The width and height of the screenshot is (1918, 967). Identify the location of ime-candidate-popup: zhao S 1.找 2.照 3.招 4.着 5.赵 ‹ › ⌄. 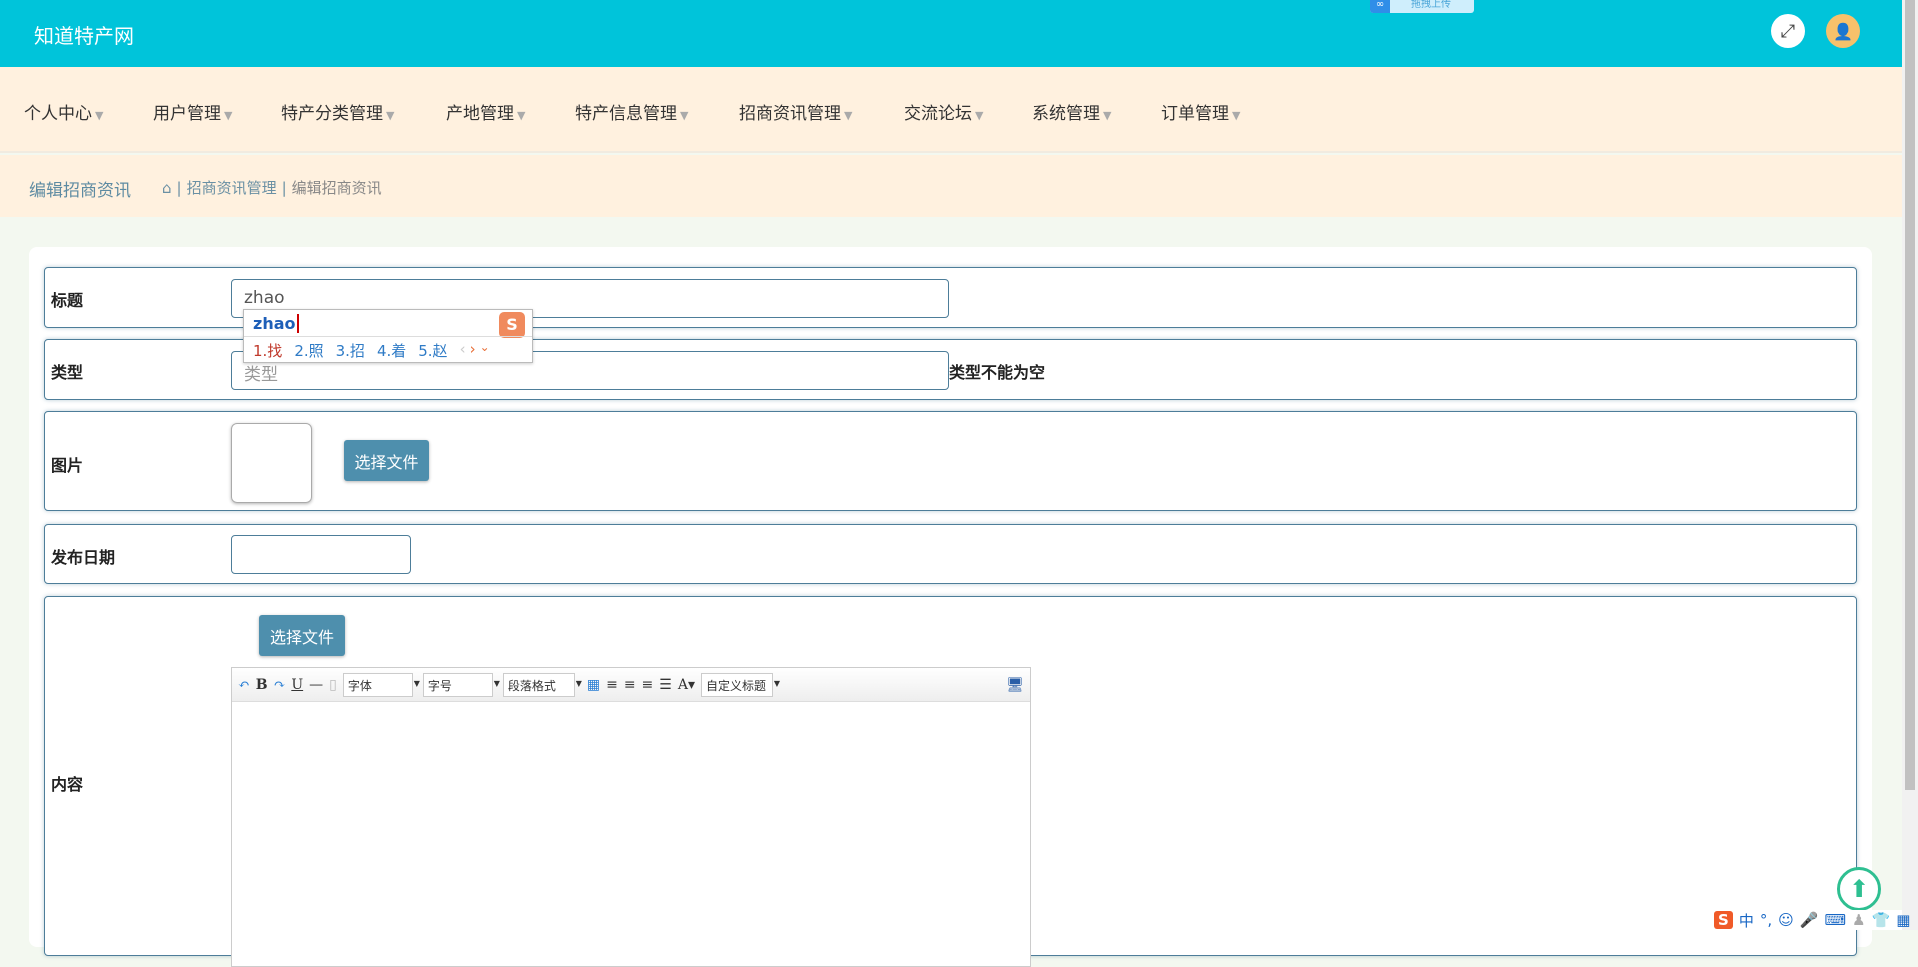
(388, 336).